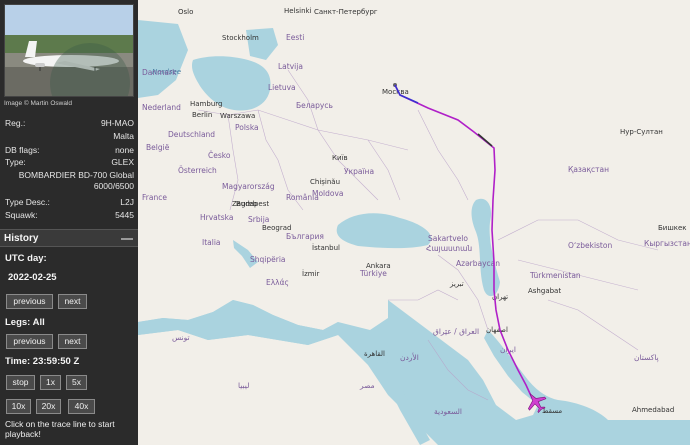  I want to click on squawk-row: Squawk: 5445, so click(69, 215).